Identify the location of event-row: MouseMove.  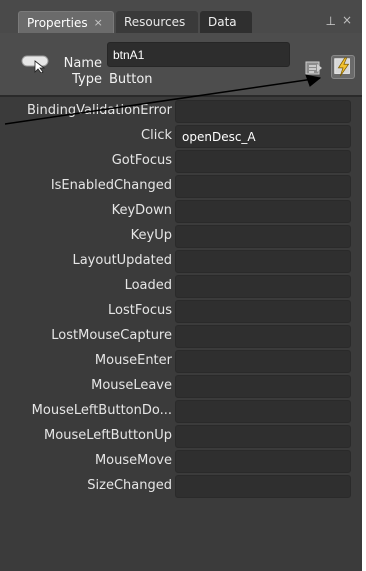
(181, 461).